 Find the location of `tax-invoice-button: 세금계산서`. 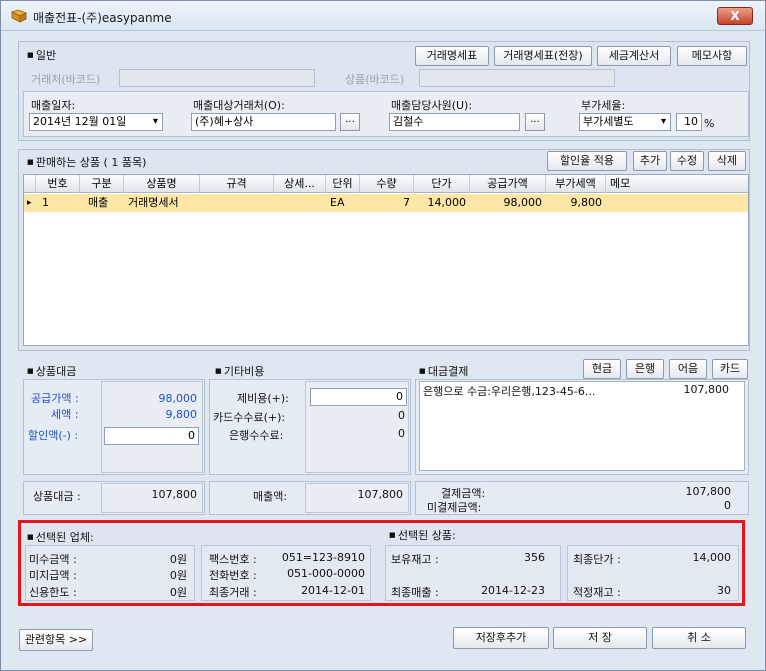

tax-invoice-button: 세금계산서 is located at coordinates (634, 56).